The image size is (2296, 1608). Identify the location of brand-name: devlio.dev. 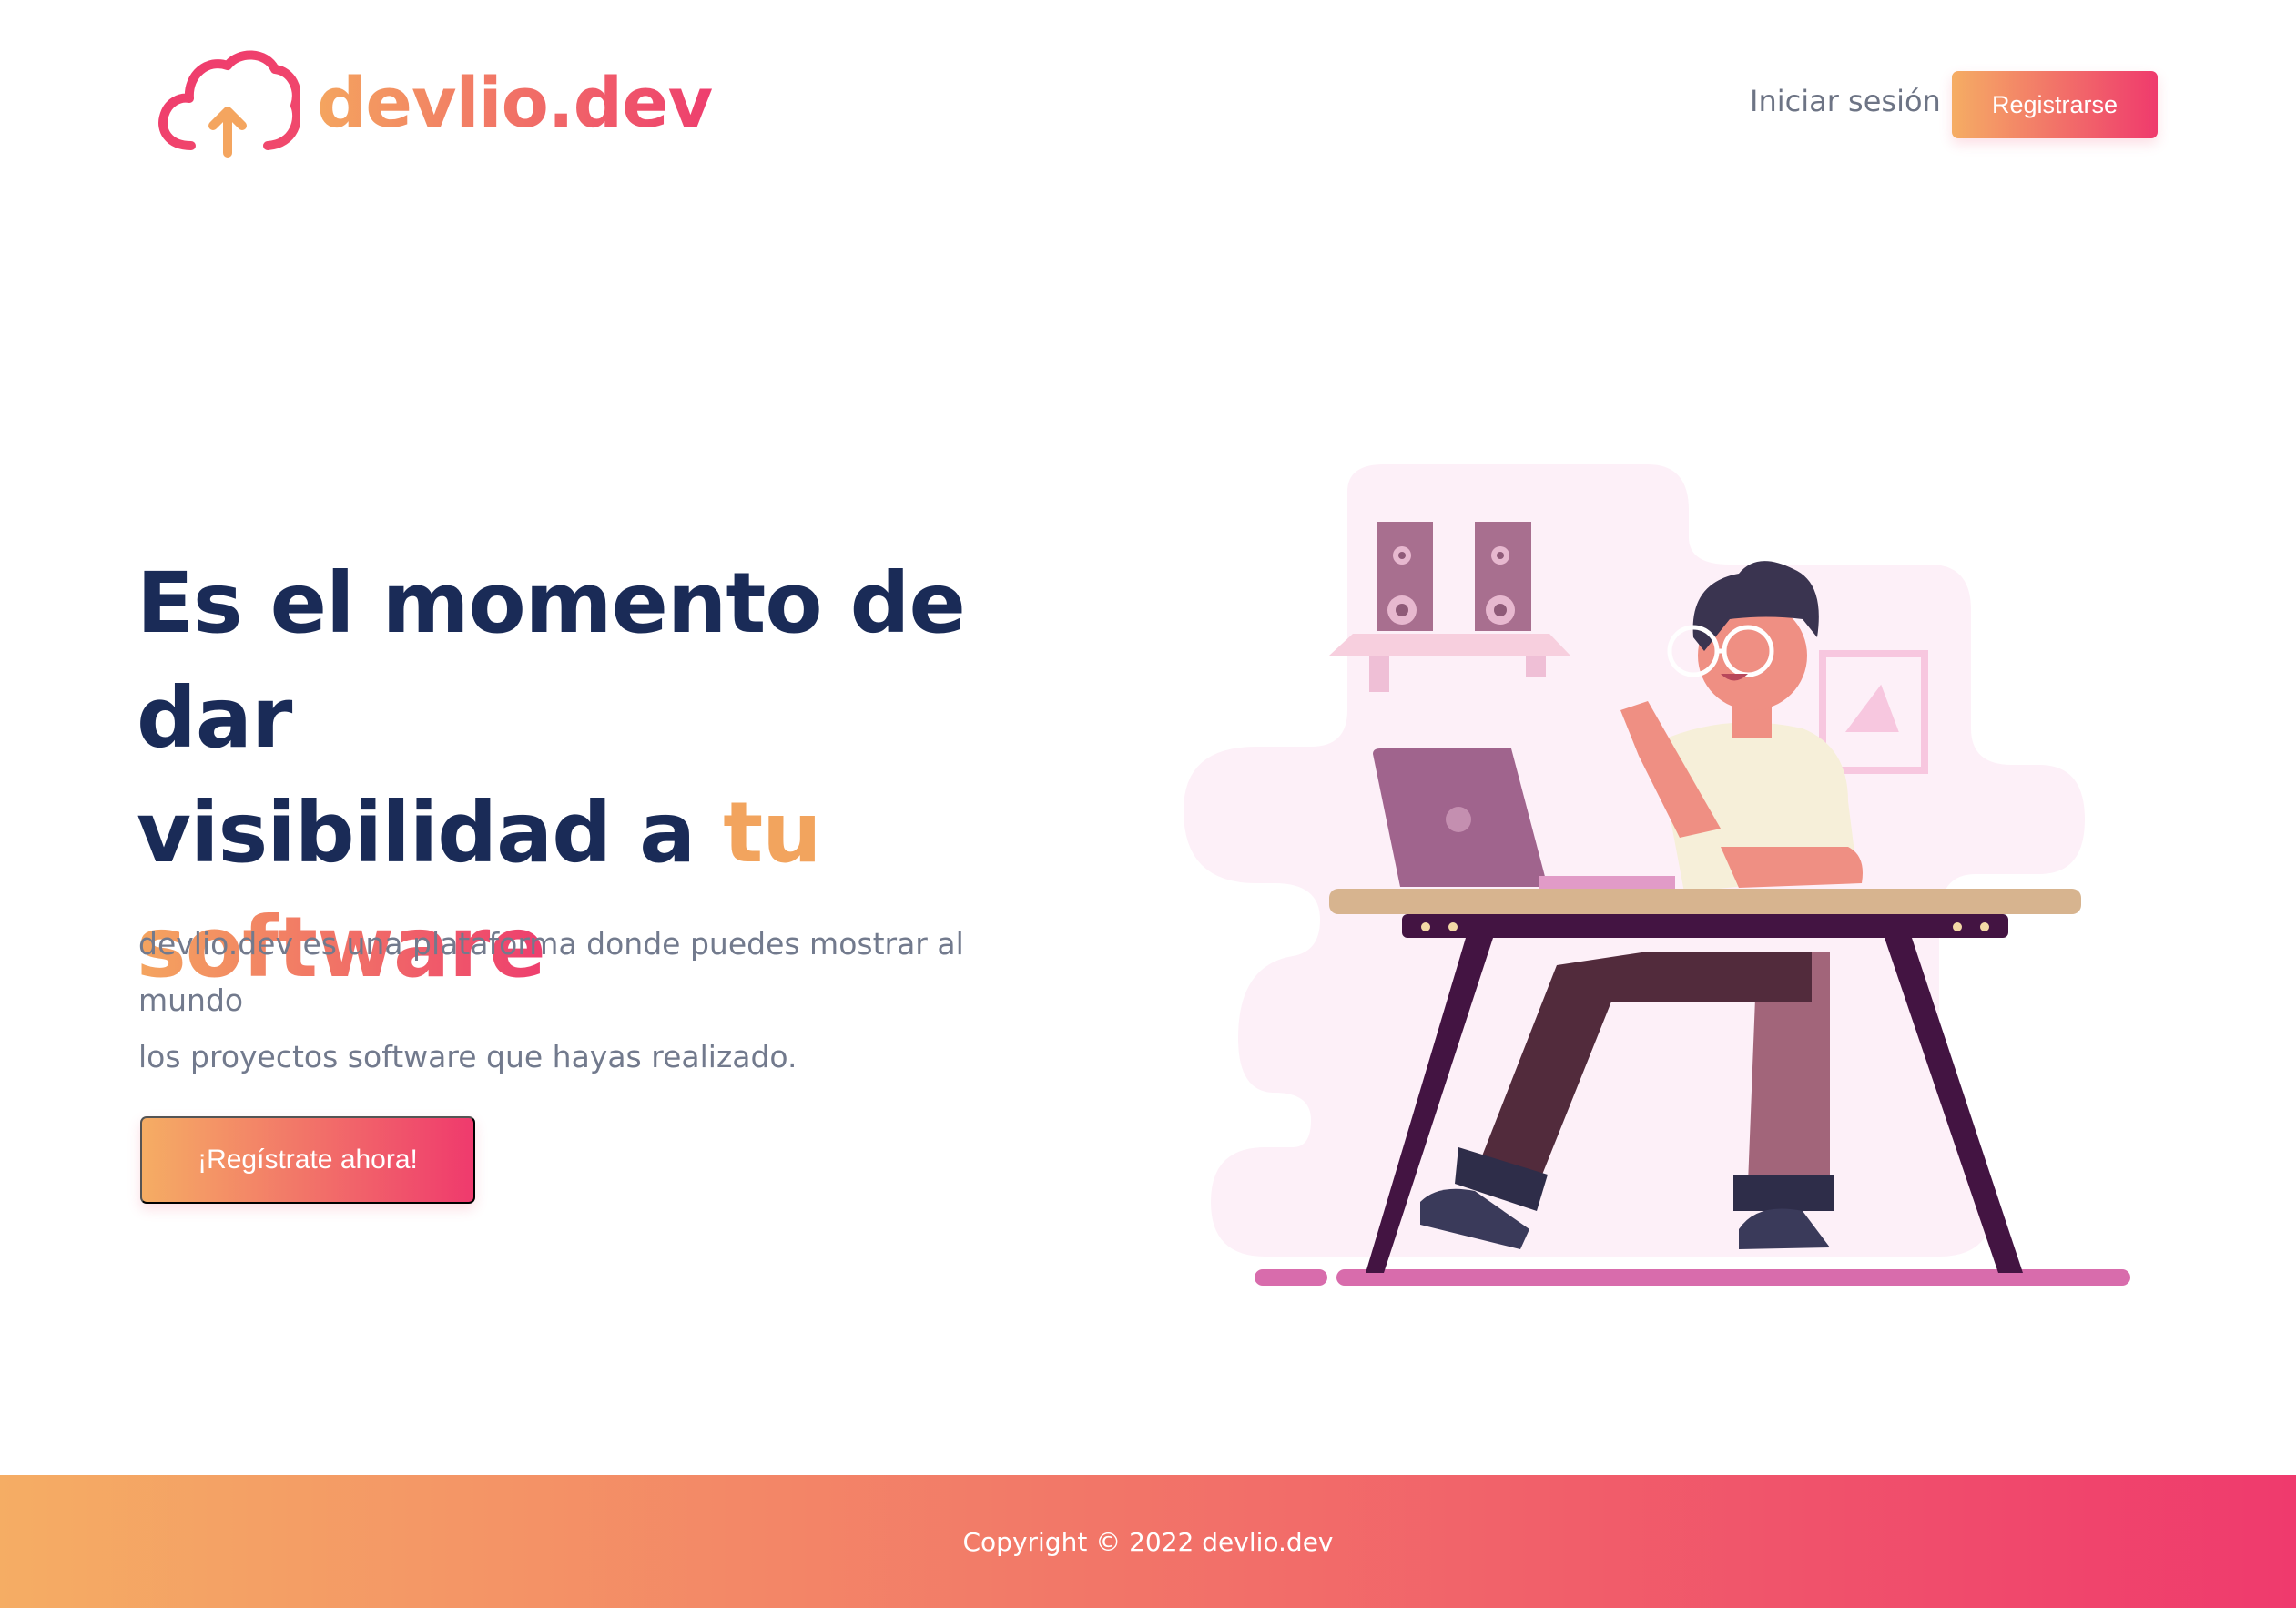
(515, 102).